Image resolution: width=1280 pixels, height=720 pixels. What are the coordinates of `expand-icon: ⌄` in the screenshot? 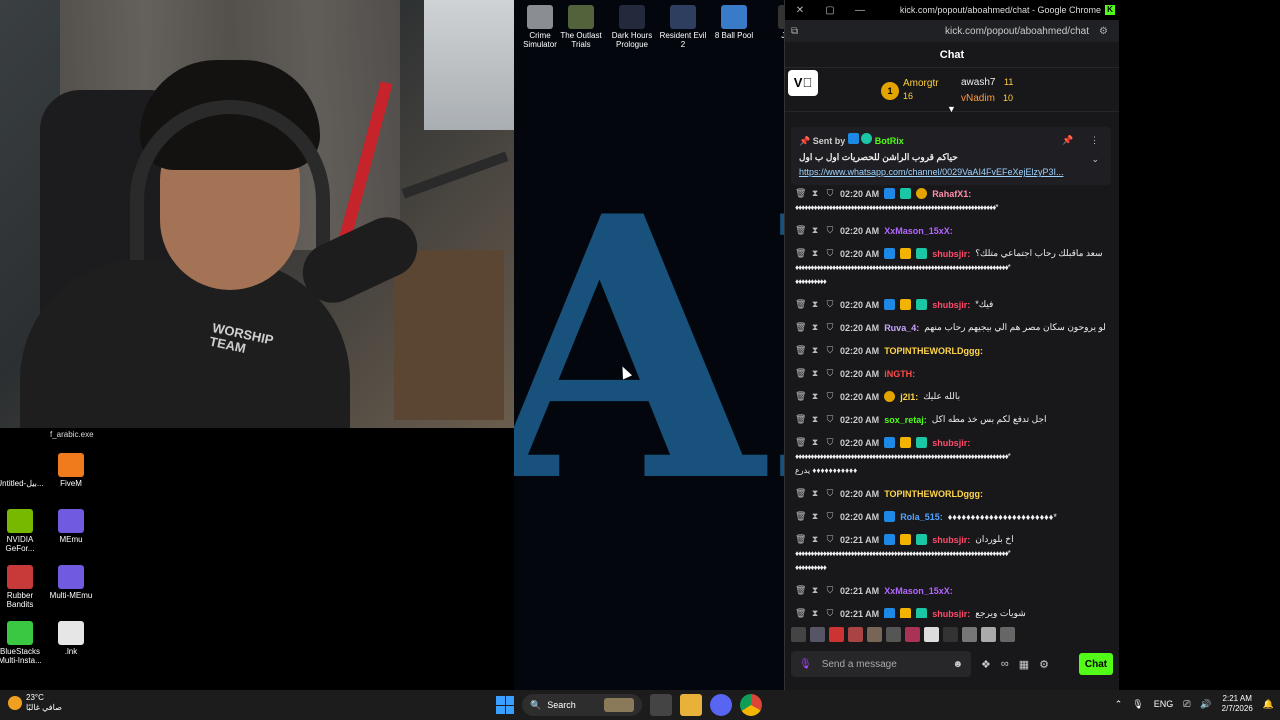 It's located at (1080, 159).